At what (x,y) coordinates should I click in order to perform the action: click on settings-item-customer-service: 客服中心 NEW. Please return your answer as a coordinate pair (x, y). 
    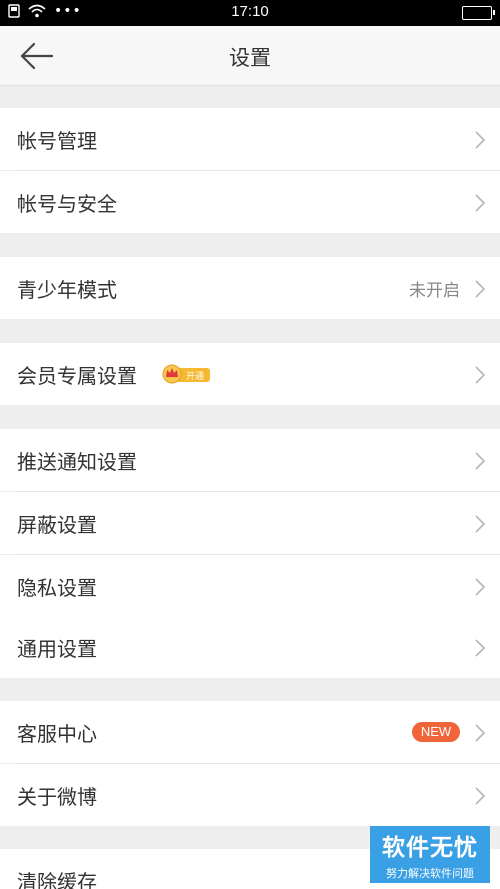
    Looking at the image, I should click on (250, 732).